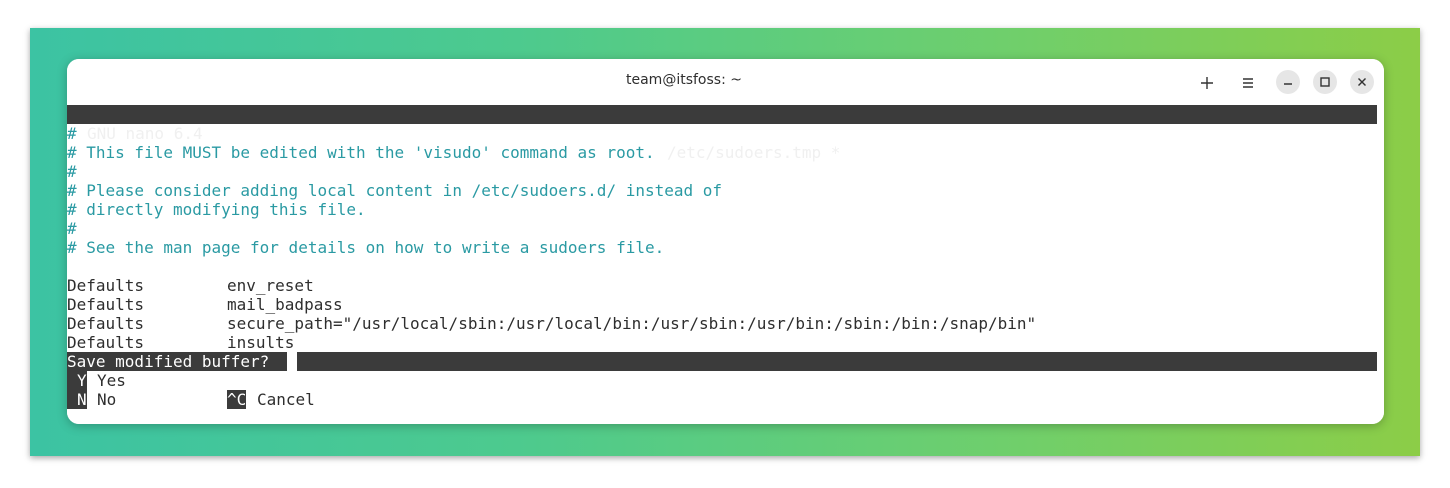  What do you see at coordinates (77, 380) in the screenshot?
I see `yes-shortcut-key: Y` at bounding box center [77, 380].